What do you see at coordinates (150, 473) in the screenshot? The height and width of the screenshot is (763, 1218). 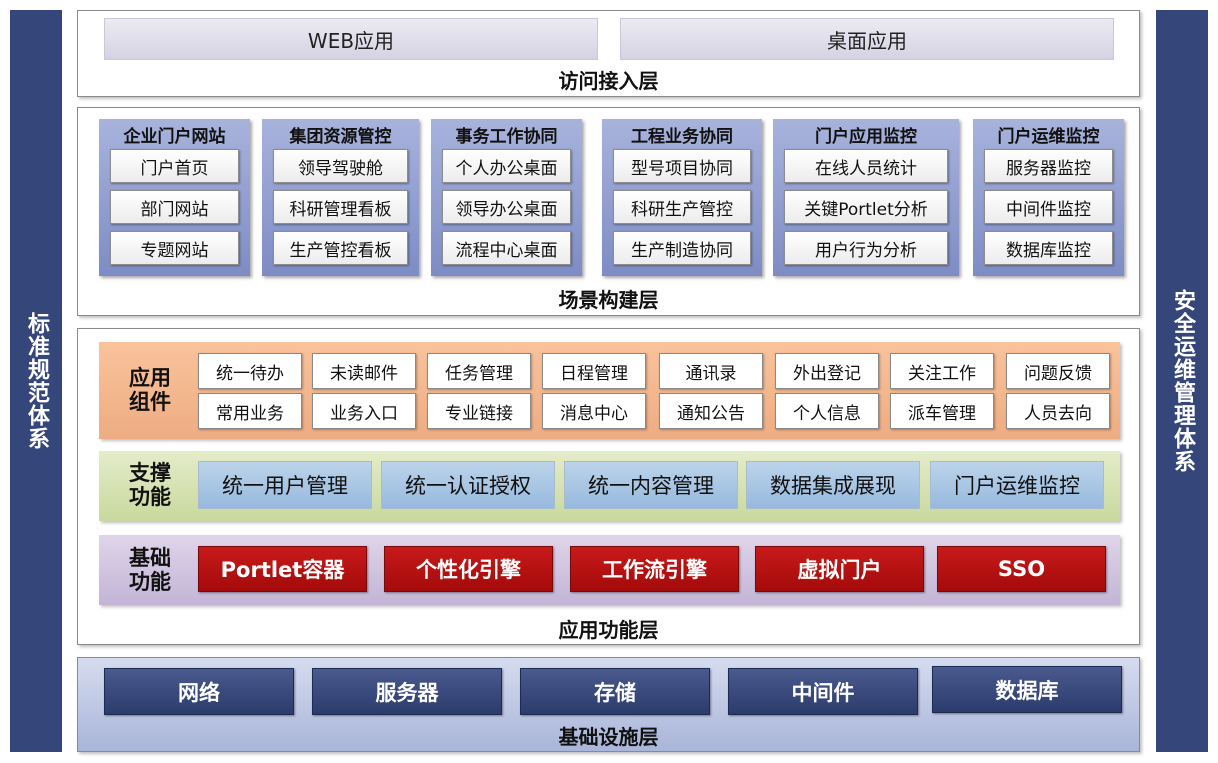 I see `support-label-line1: 支撑` at bounding box center [150, 473].